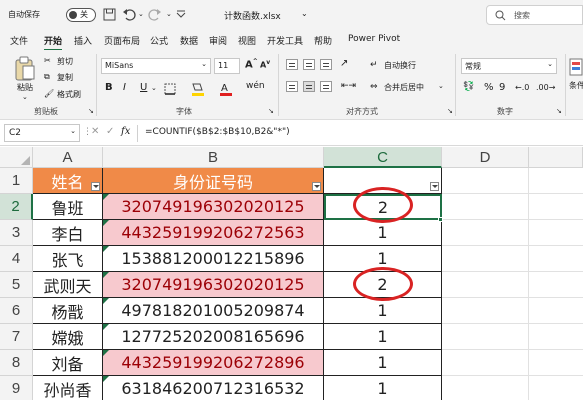 The width and height of the screenshot is (583, 400). What do you see at coordinates (252, 15) in the screenshot?
I see `file-name: 计数函数.xlsx` at bounding box center [252, 15].